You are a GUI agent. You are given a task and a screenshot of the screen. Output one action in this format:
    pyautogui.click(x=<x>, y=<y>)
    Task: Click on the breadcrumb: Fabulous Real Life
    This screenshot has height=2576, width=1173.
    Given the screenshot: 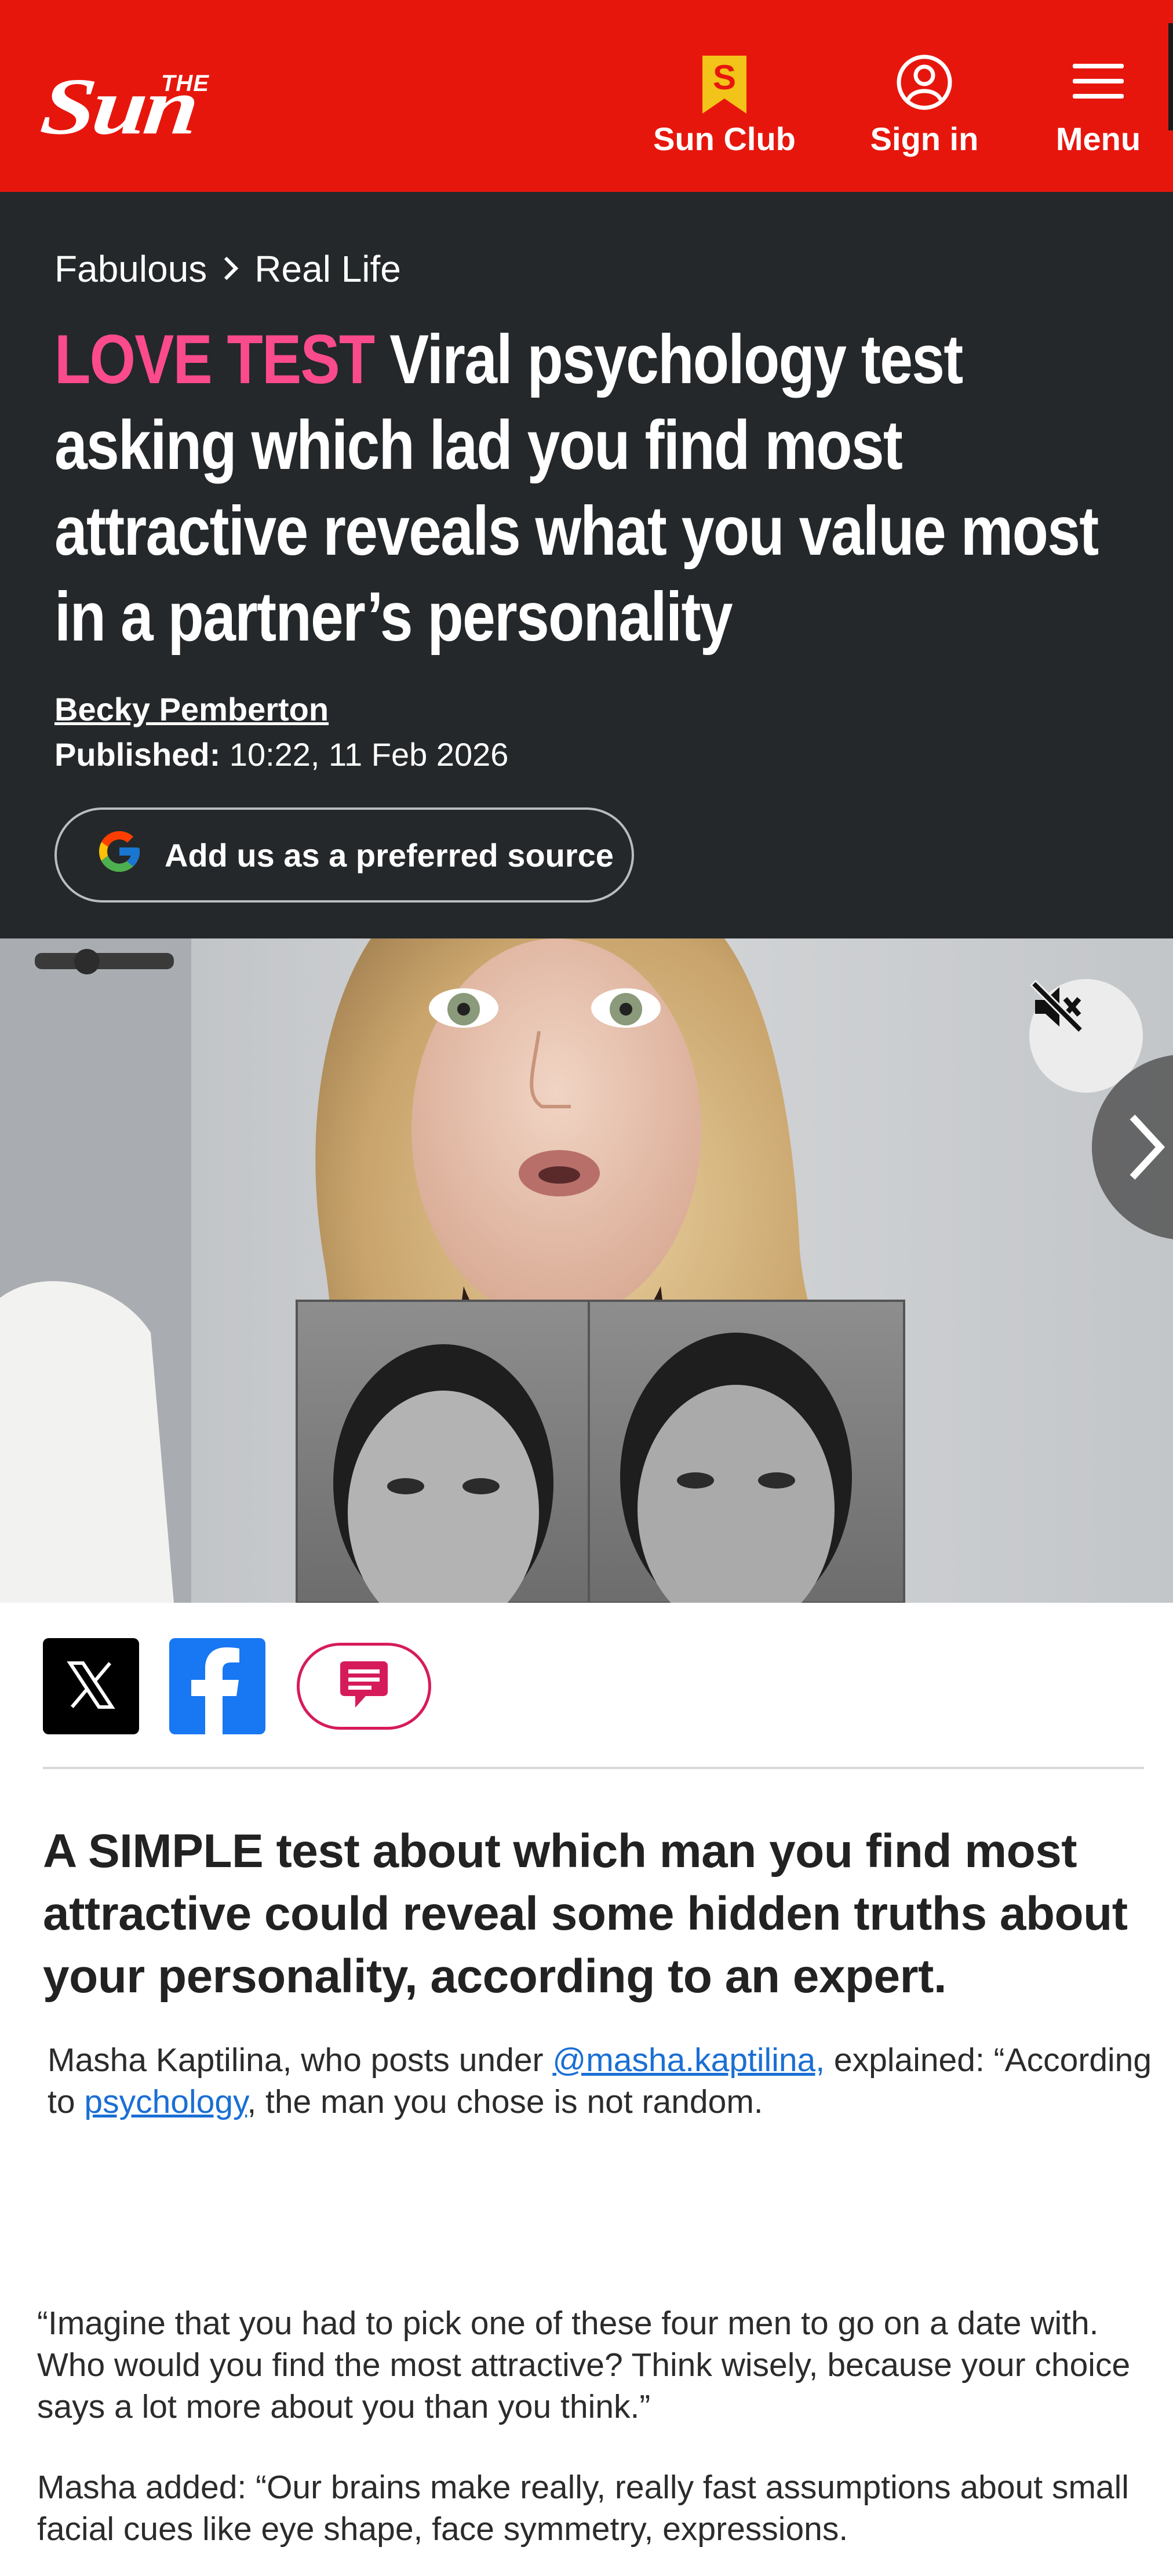 What is the action you would take?
    pyautogui.click(x=228, y=269)
    